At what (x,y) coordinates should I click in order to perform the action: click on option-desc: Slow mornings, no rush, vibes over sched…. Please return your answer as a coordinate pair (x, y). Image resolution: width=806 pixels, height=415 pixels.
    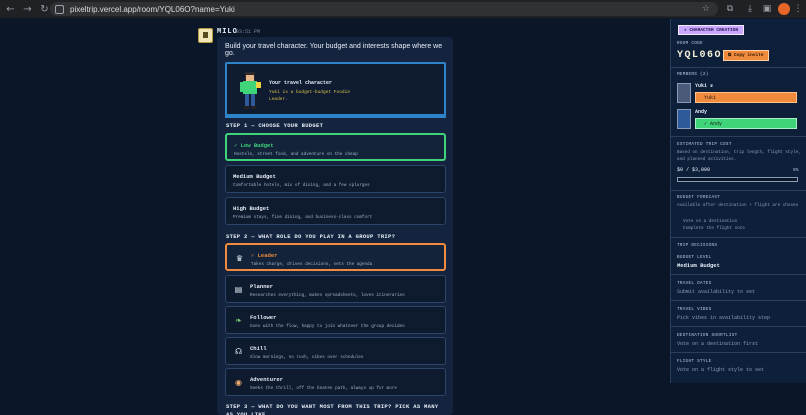
    Looking at the image, I should click on (307, 357).